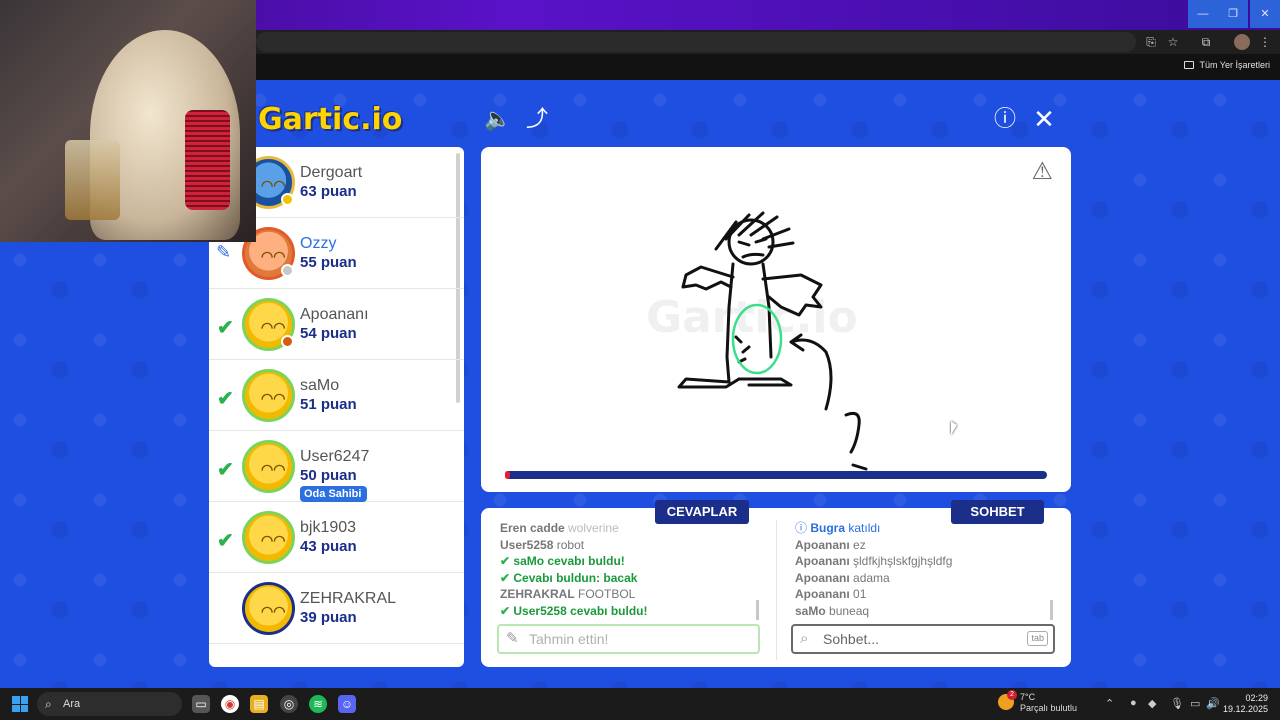  Describe the element at coordinates (128, 121) in the screenshot. I see `webcam-overlay` at that location.